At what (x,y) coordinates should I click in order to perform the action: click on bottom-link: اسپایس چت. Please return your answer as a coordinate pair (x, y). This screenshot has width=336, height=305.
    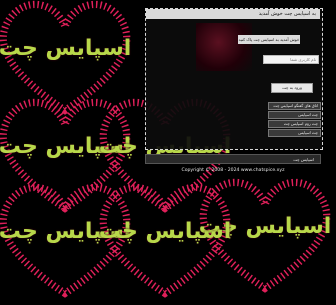
    Looking at the image, I should click on (233, 159).